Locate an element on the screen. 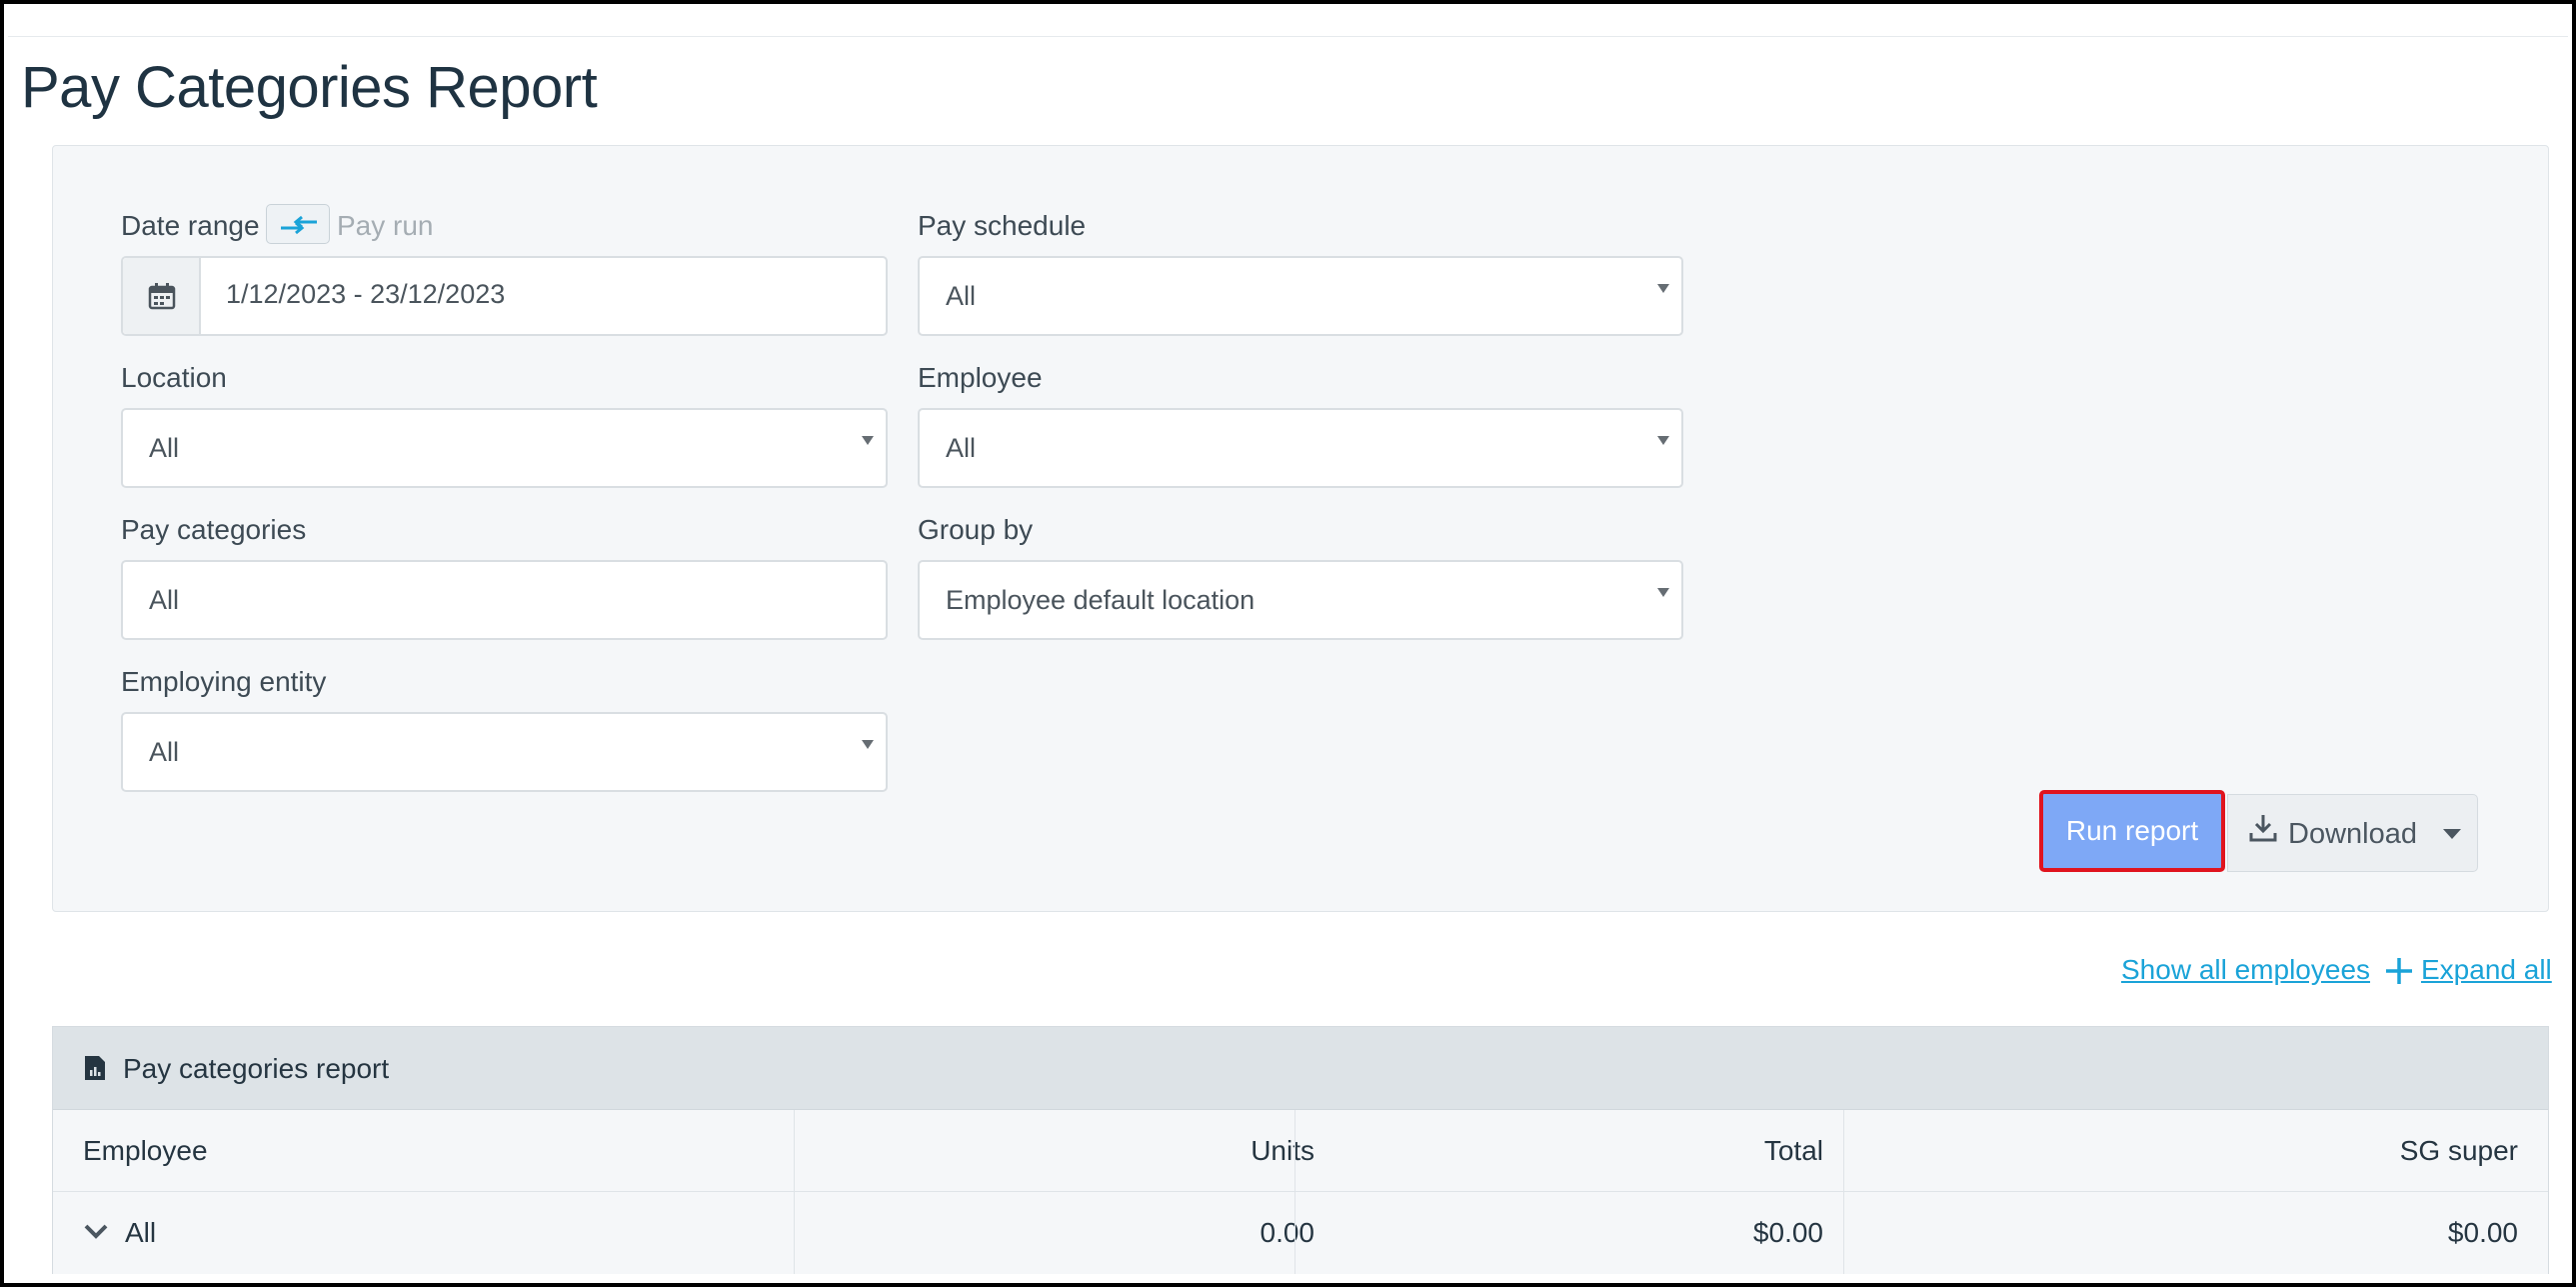  row-units: 0.00 is located at coordinates (1287, 1232).